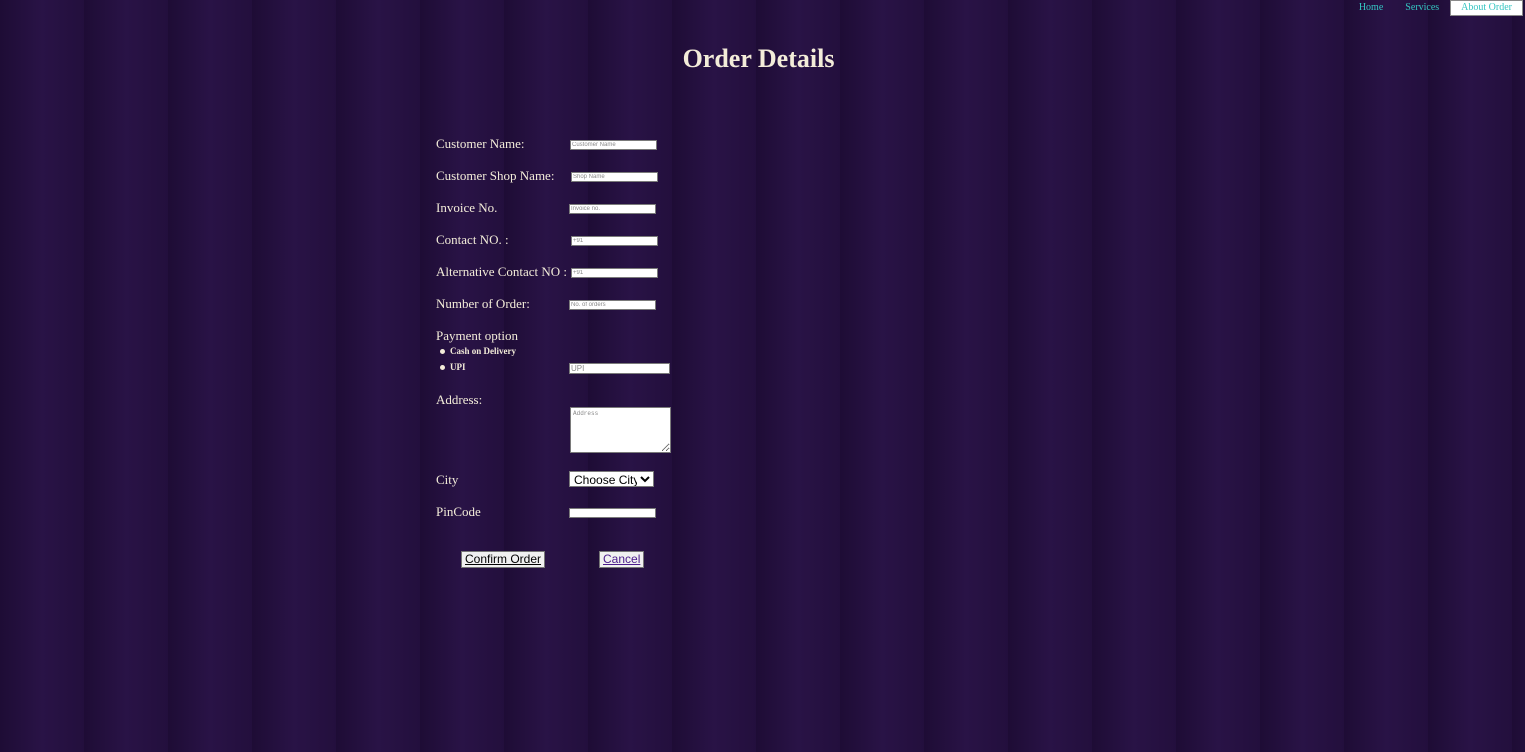 The height and width of the screenshot is (752, 1525). I want to click on customer-name-input, so click(613, 145).